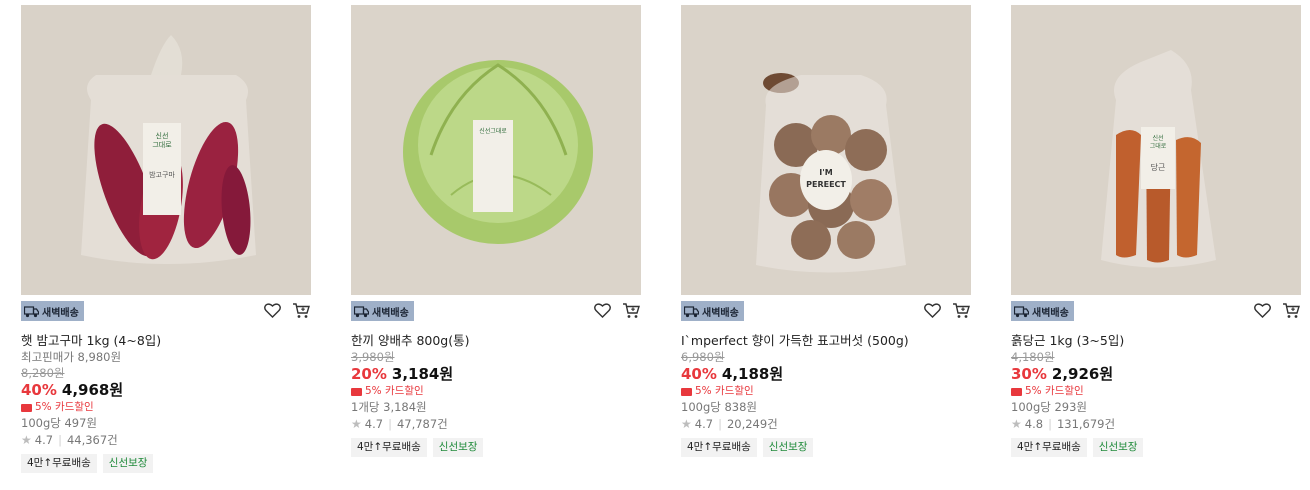  What do you see at coordinates (1033, 357) in the screenshot?
I see `original-price: 4,180원` at bounding box center [1033, 357].